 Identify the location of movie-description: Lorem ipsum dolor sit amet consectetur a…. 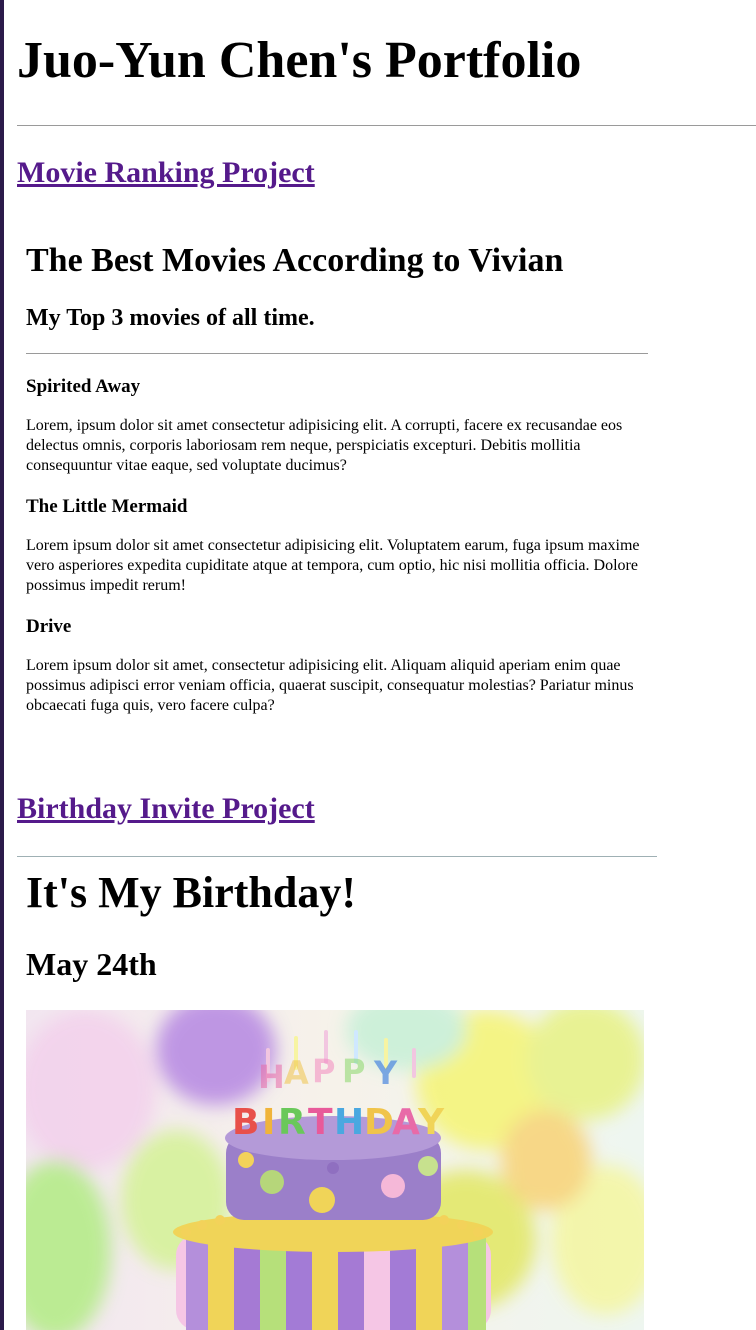
(333, 565).